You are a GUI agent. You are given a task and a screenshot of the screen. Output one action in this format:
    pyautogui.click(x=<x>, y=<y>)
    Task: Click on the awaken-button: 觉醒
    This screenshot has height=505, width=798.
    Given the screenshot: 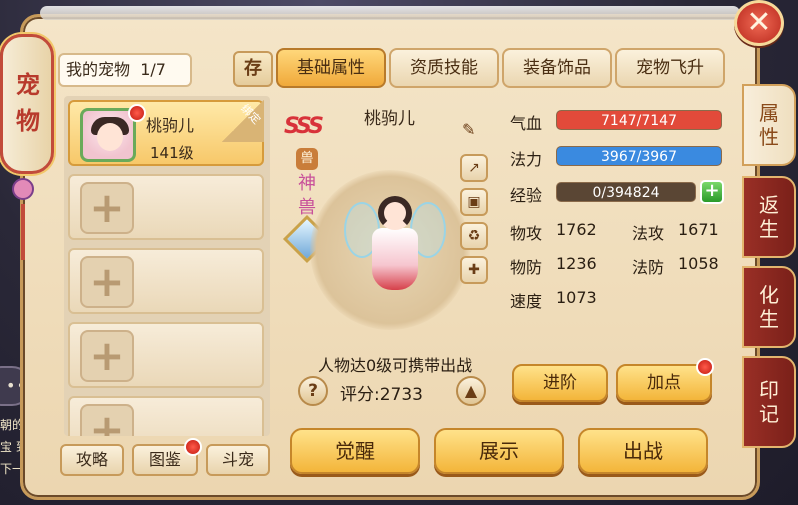 What is the action you would take?
    pyautogui.click(x=355, y=451)
    